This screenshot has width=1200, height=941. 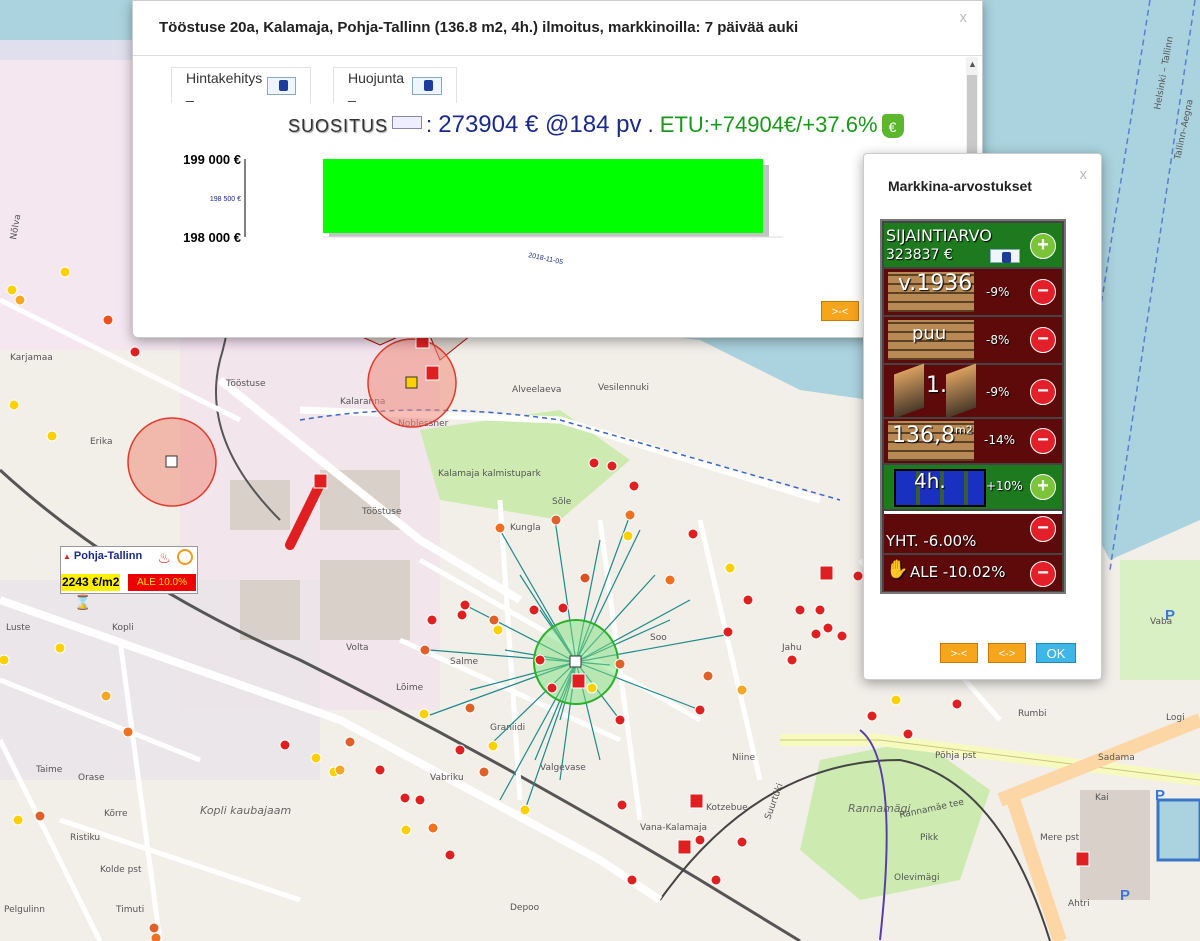 I want to click on tab-huojunta: Huojunta _, so click(x=395, y=85).